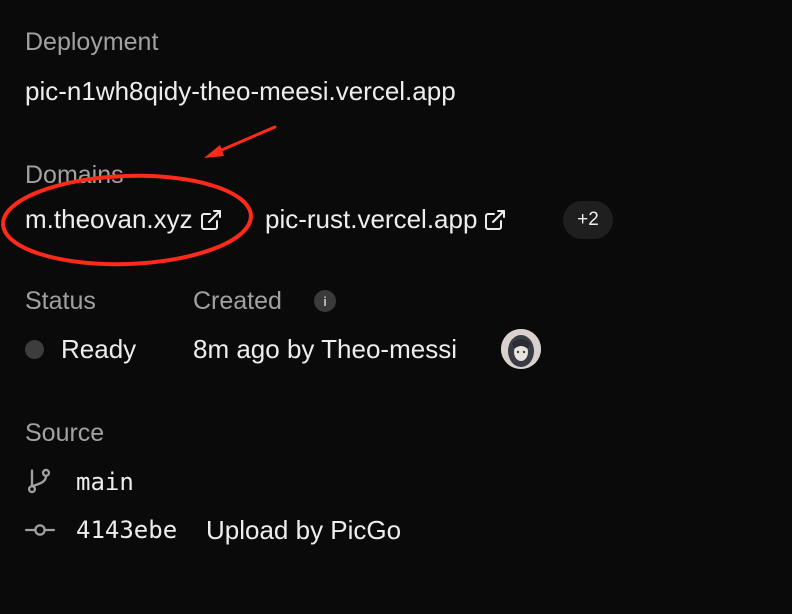 This screenshot has height=614, width=792. Describe the element at coordinates (240, 91) in the screenshot. I see `deployment-url: pic-n1wh8qidy-theo-meesi.vercel.app` at that location.